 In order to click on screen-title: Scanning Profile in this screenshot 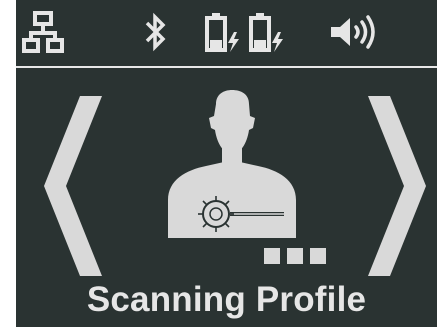, I will do `click(226, 299)`.